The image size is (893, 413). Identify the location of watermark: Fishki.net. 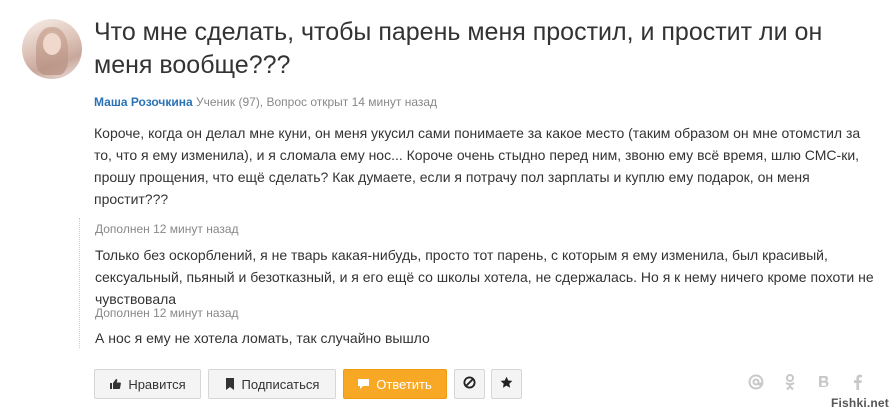
(859, 403).